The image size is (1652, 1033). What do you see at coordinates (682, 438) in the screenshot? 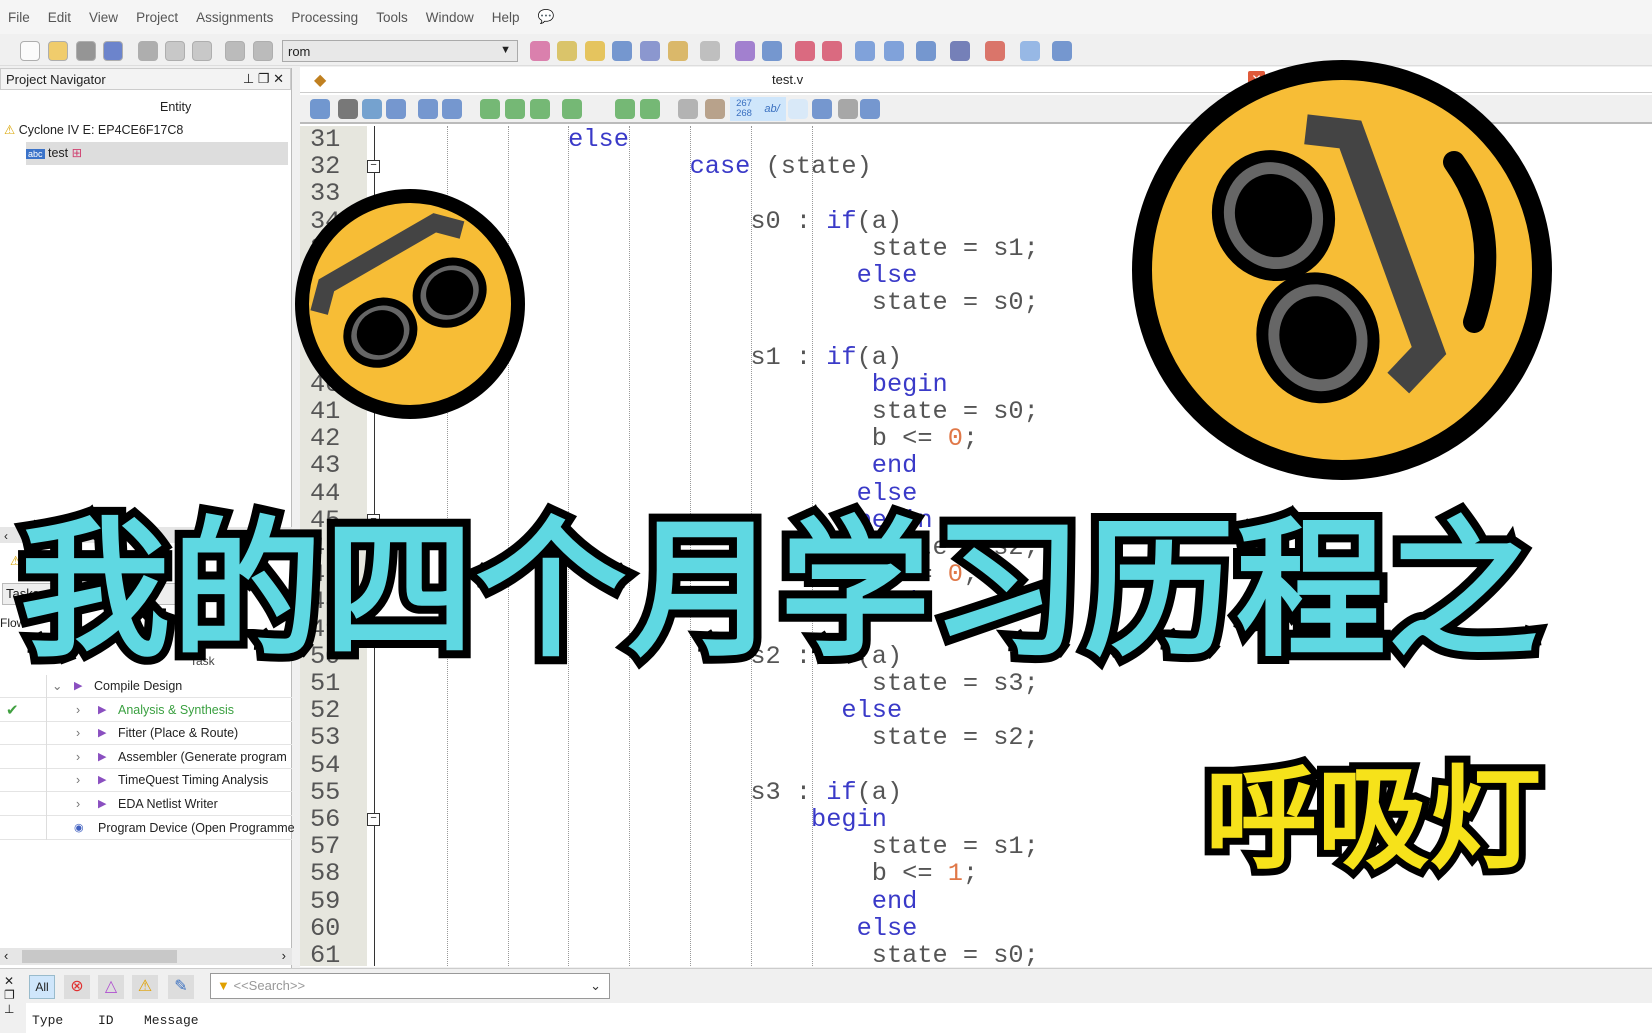
I see `line-text: b <= 0;` at bounding box center [682, 438].